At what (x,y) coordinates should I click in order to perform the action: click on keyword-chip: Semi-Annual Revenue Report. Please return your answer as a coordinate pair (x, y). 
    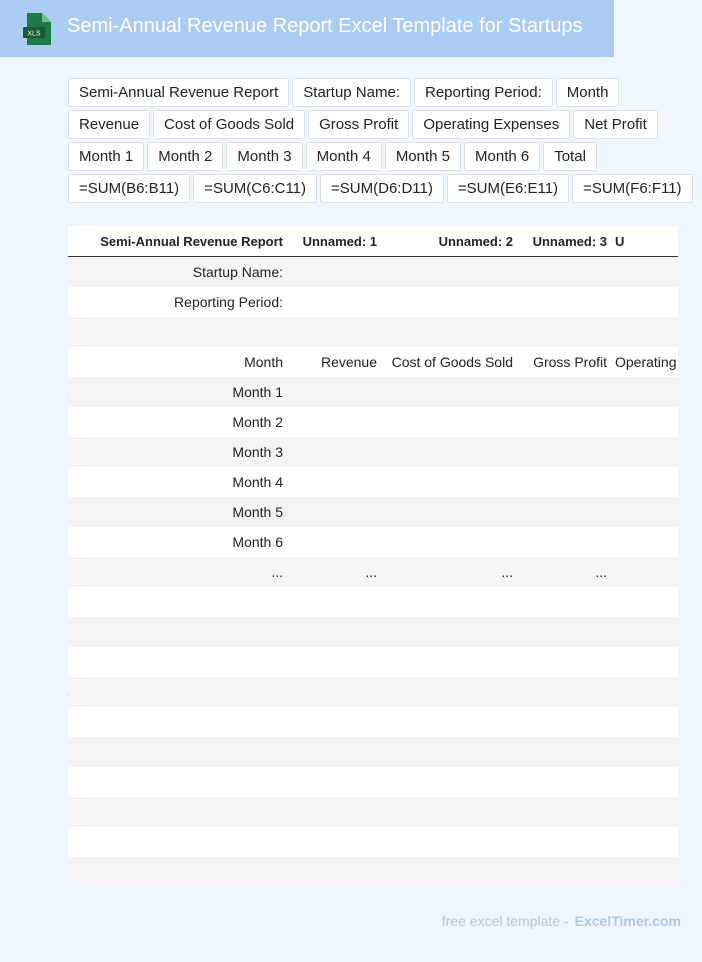
    Looking at the image, I should click on (179, 92).